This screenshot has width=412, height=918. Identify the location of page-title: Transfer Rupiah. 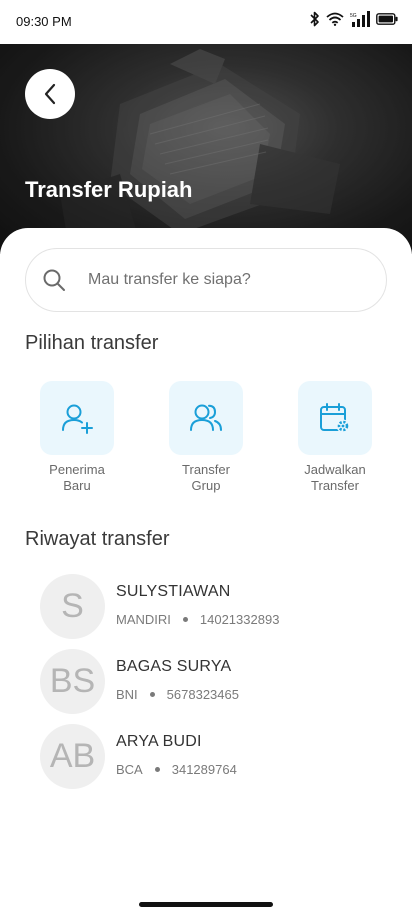
(109, 189).